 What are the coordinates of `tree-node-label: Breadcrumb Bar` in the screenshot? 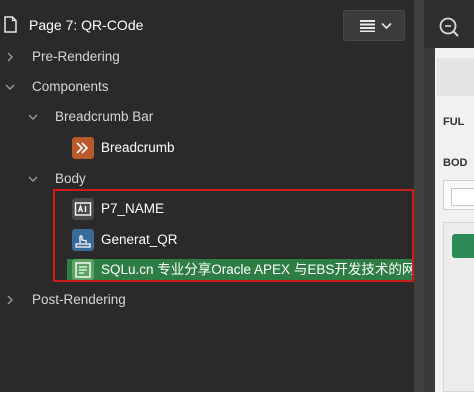 It's located at (104, 116).